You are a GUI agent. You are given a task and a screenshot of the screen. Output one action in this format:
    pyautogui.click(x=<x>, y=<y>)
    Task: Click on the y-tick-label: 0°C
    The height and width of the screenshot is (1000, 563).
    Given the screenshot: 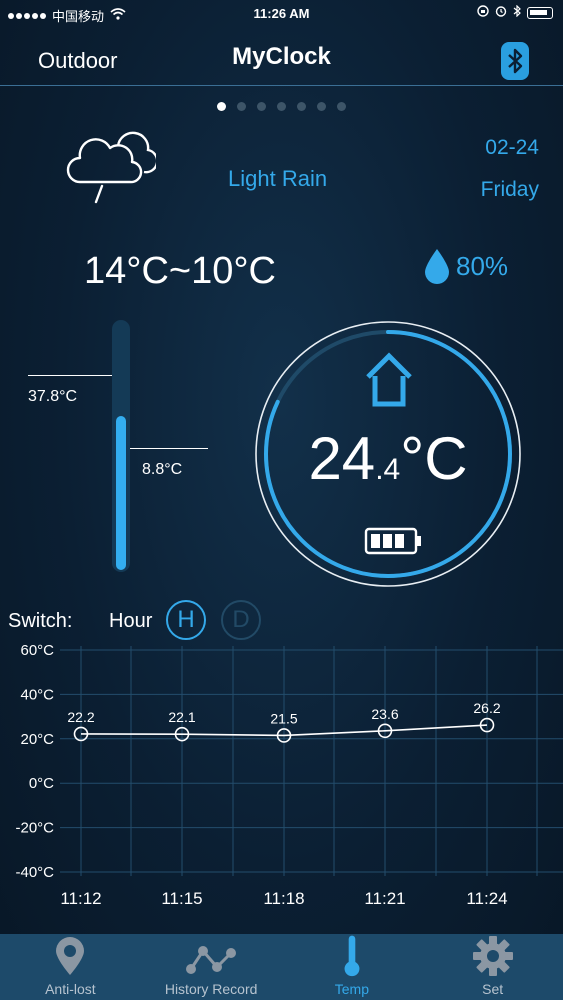 What is the action you would take?
    pyautogui.click(x=41, y=783)
    